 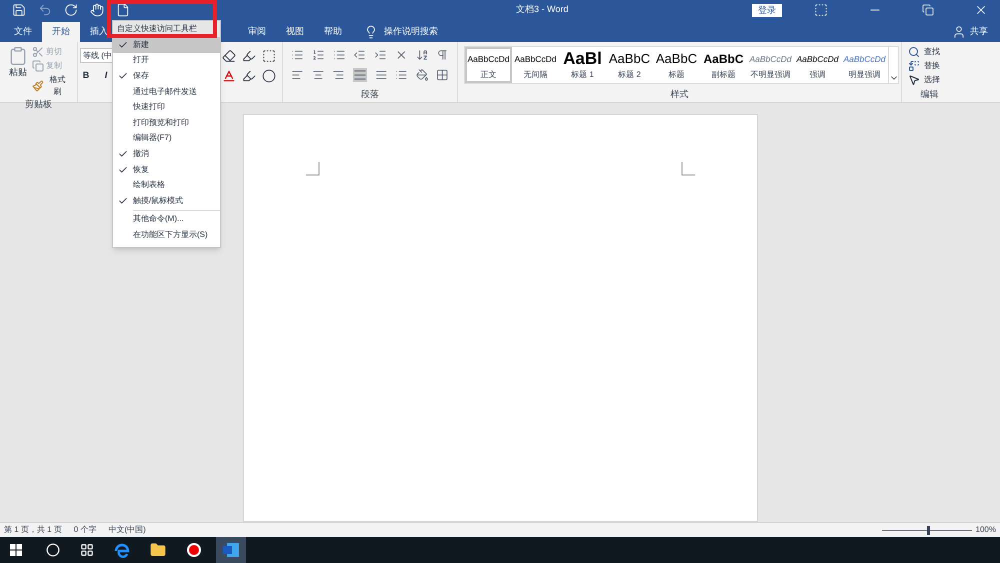 I want to click on person-icon, so click(x=959, y=32).